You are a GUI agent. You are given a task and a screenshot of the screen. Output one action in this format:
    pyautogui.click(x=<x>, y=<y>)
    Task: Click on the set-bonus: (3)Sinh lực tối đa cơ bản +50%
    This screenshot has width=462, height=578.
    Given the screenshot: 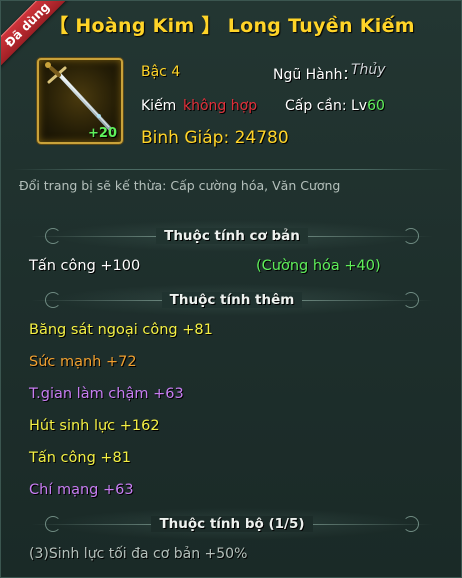 What is the action you would take?
    pyautogui.click(x=138, y=554)
    